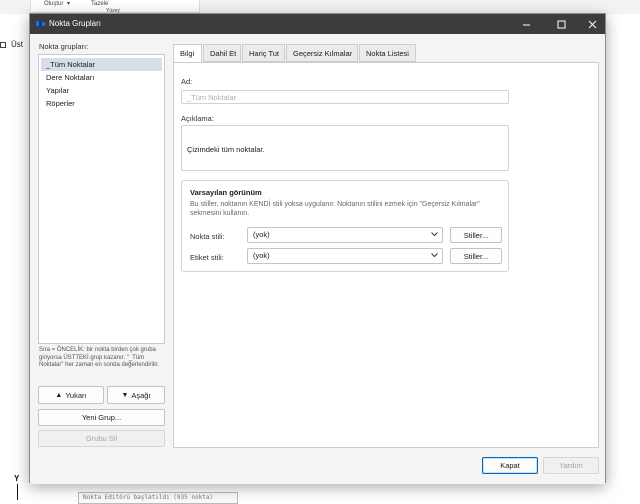  What do you see at coordinates (141, 395) in the screenshot?
I see `move-down-label: Aşağı` at bounding box center [141, 395].